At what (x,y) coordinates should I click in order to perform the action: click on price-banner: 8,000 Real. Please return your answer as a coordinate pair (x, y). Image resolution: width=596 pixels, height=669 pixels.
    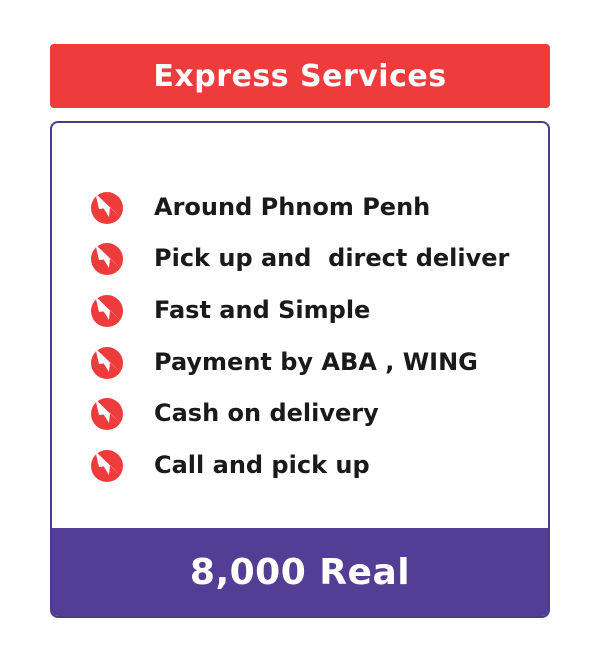
    Looking at the image, I should click on (300, 572).